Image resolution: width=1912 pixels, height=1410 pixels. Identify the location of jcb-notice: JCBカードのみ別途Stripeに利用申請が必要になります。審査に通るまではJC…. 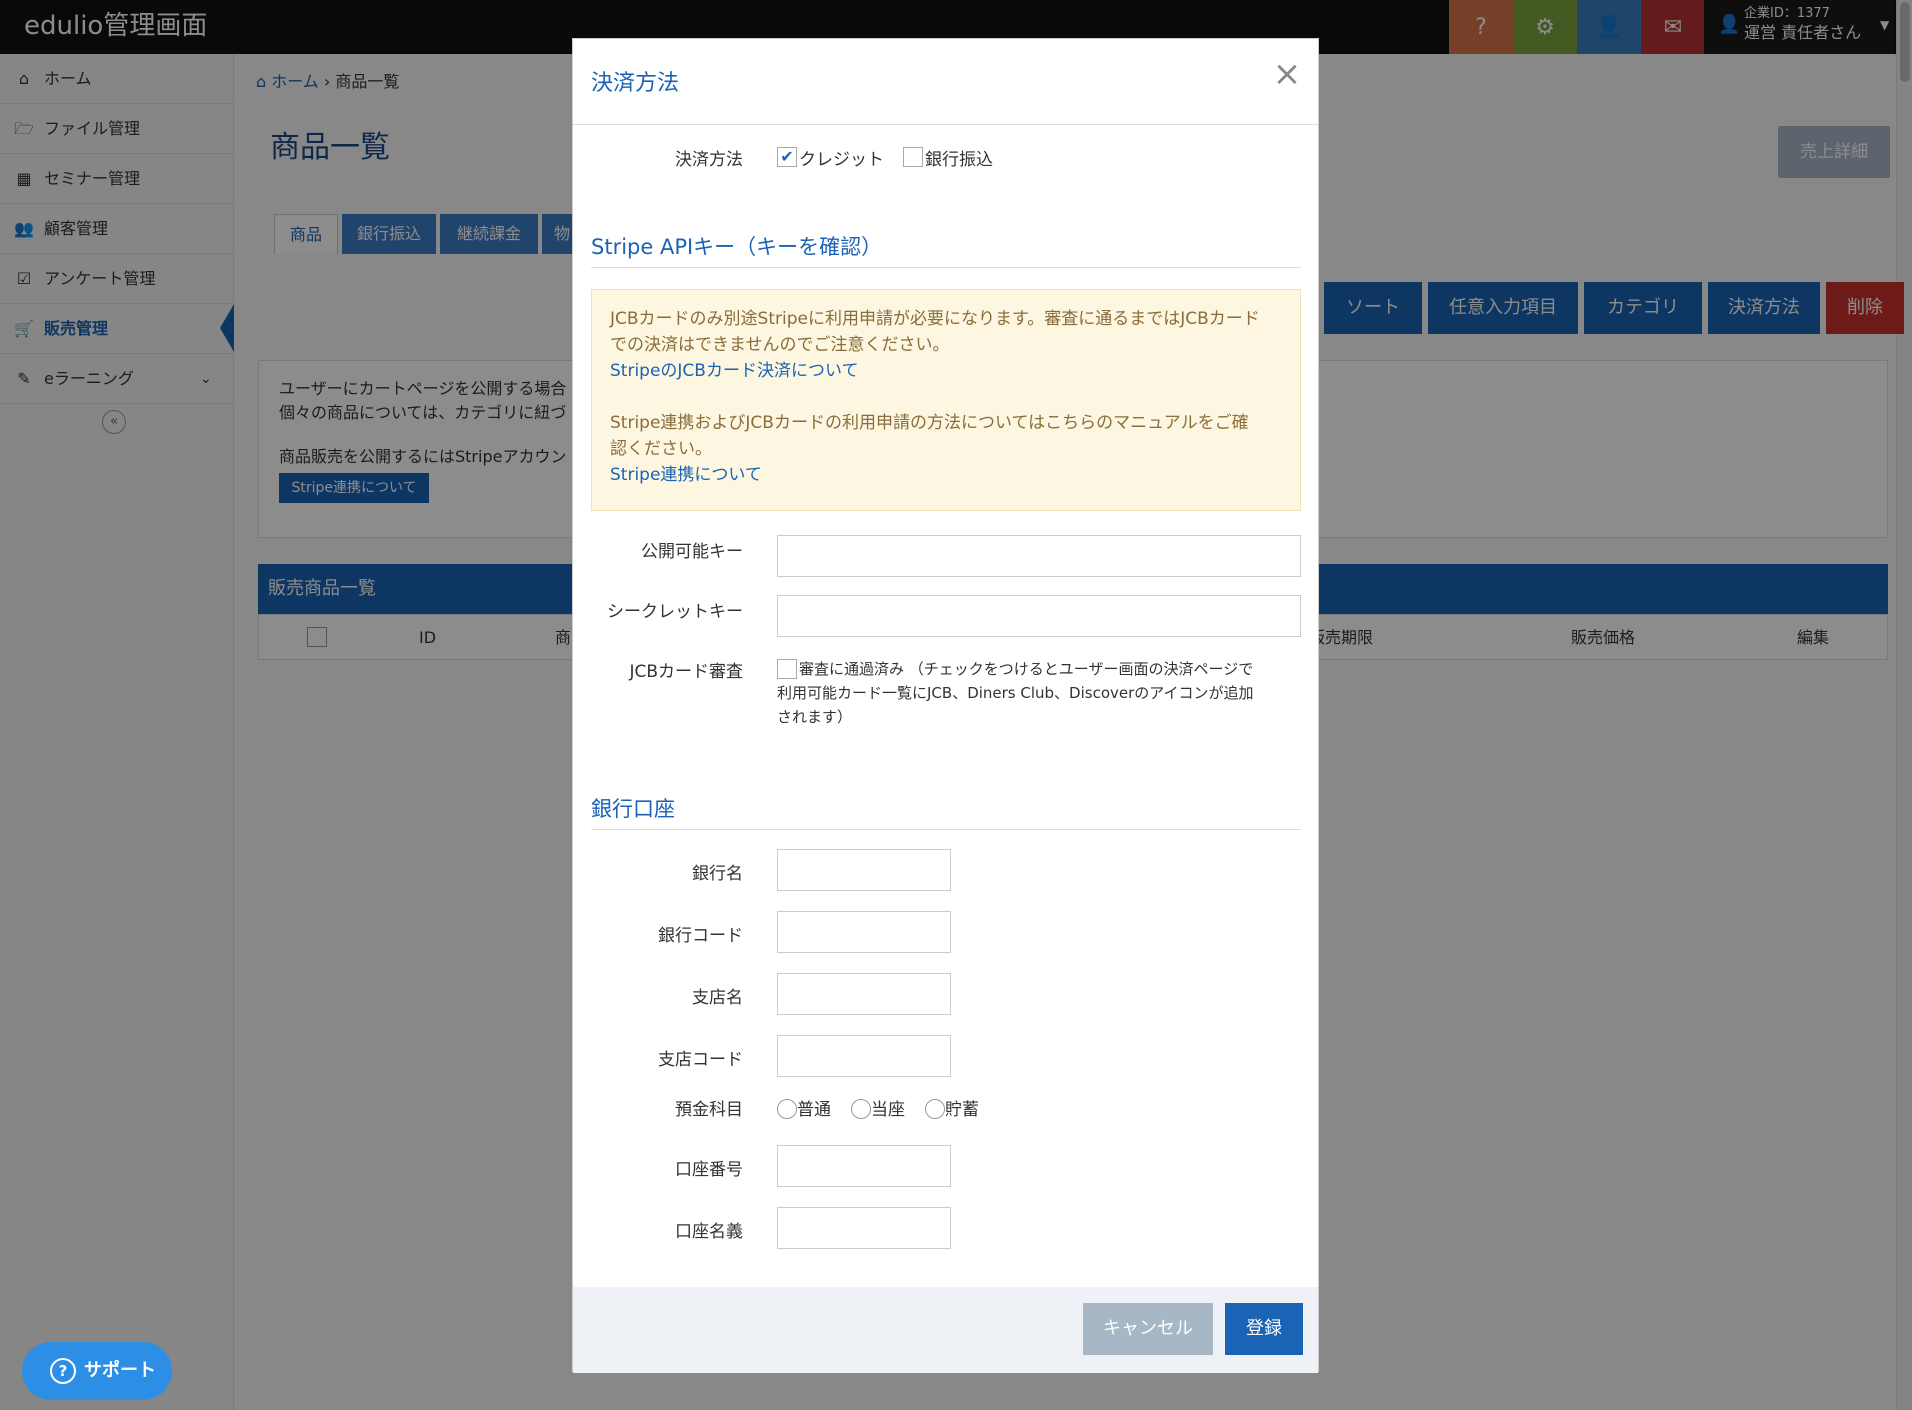
(946, 400).